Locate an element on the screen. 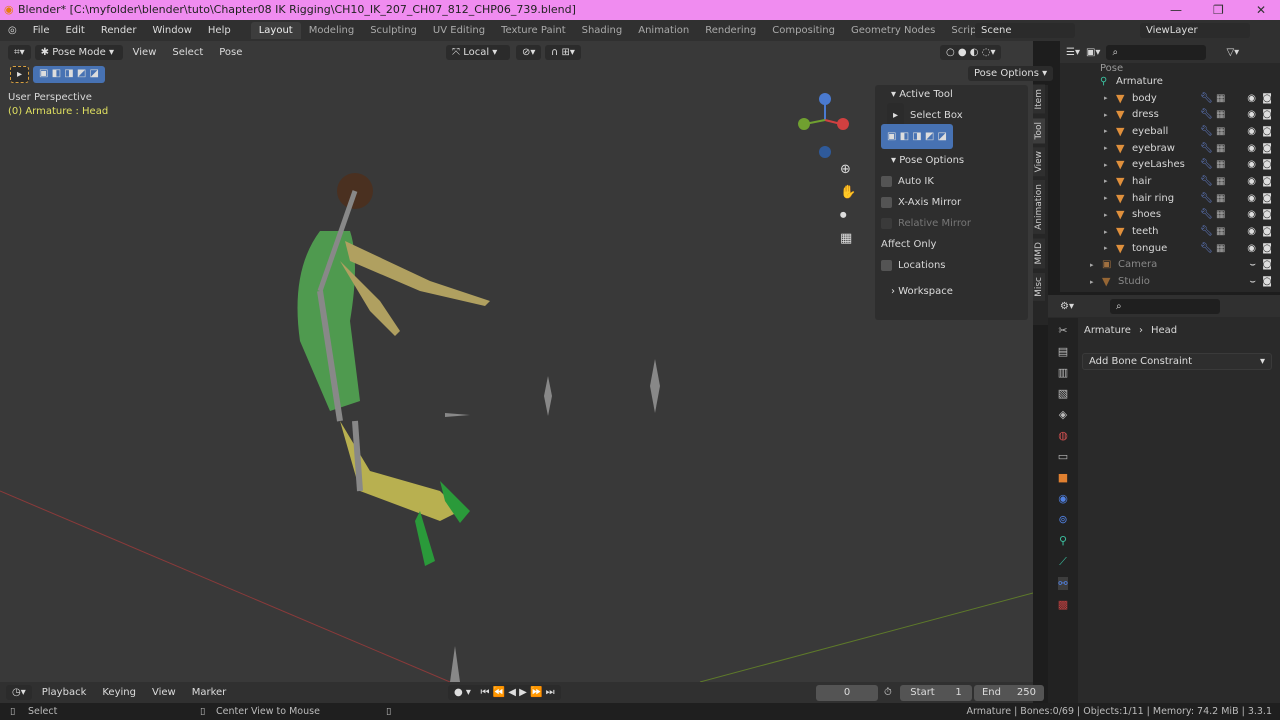 The width and height of the screenshot is (1280, 720). workspace-header: › Workspace is located at coordinates (951, 292).